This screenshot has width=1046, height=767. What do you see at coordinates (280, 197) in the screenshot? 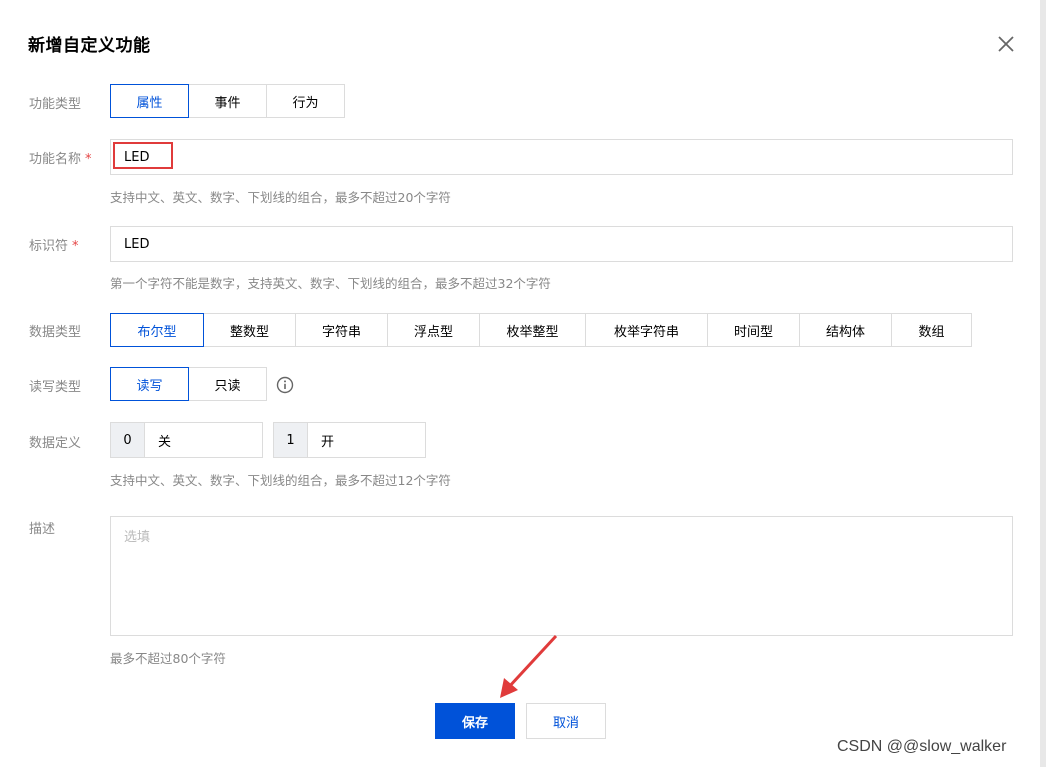
I see `function-name-hint: 支持中文、英文、数字、下划线的组合，最多不超过20个字符` at bounding box center [280, 197].